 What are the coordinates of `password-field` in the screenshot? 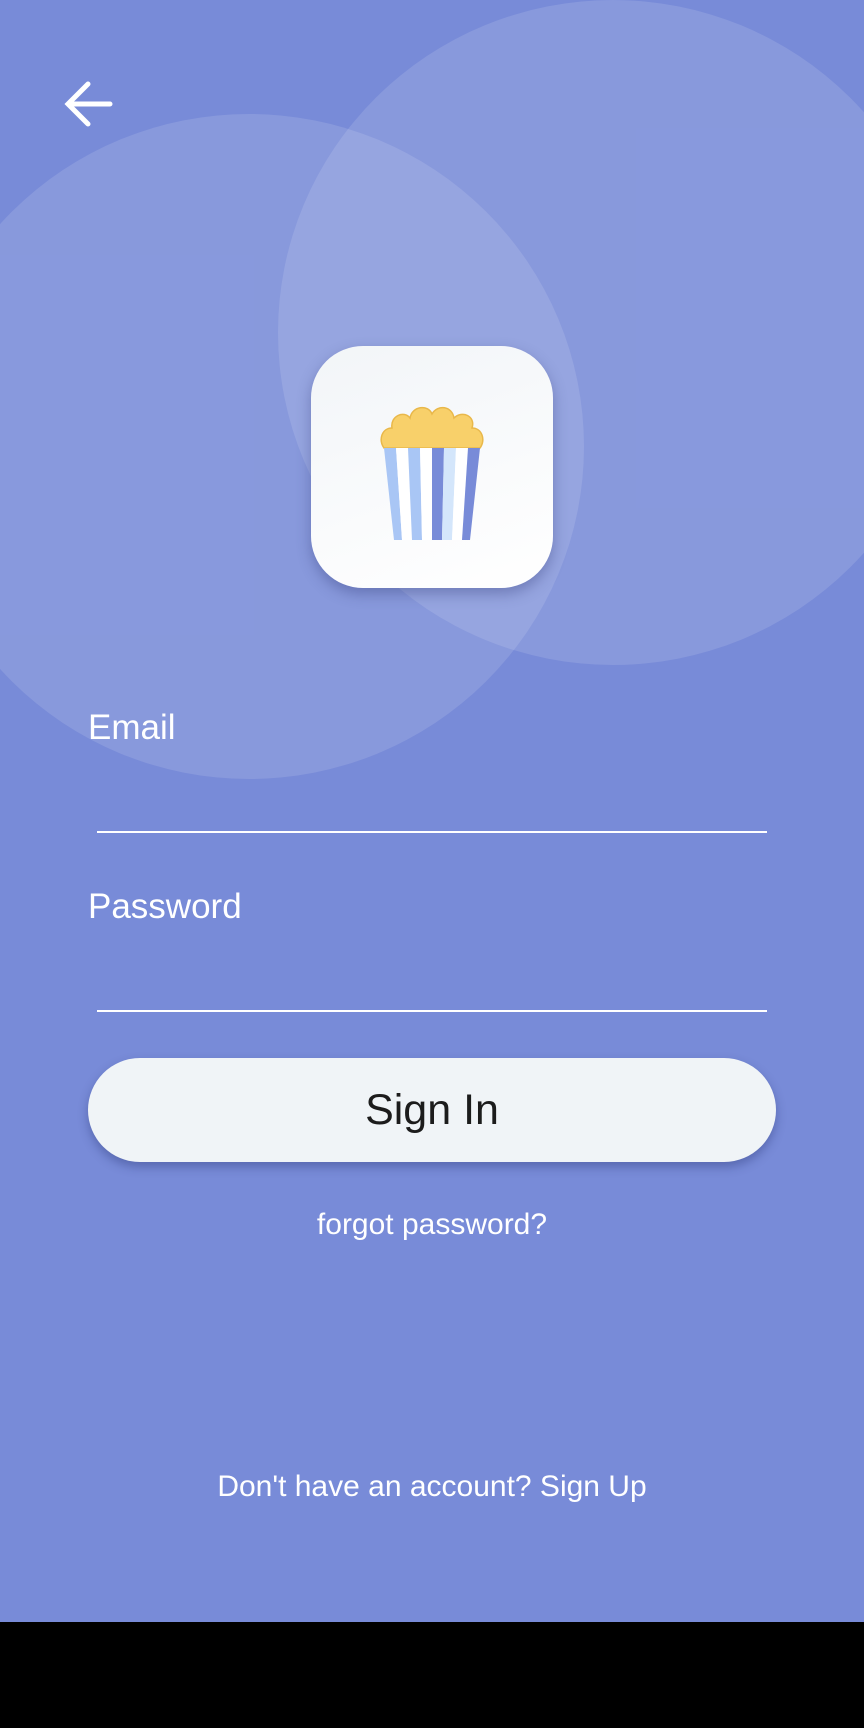 It's located at (432, 984).